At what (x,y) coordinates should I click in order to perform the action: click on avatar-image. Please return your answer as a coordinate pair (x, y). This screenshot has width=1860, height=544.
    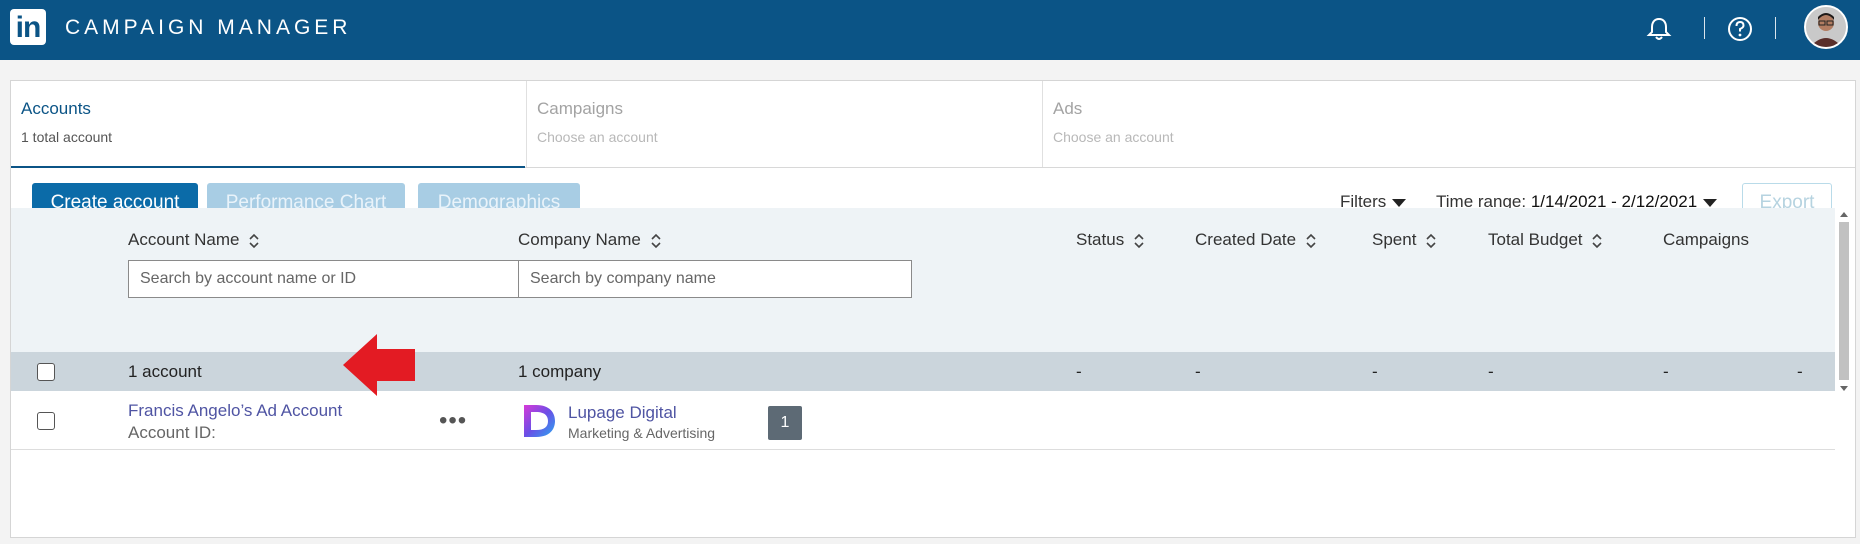
    Looking at the image, I should click on (1826, 27).